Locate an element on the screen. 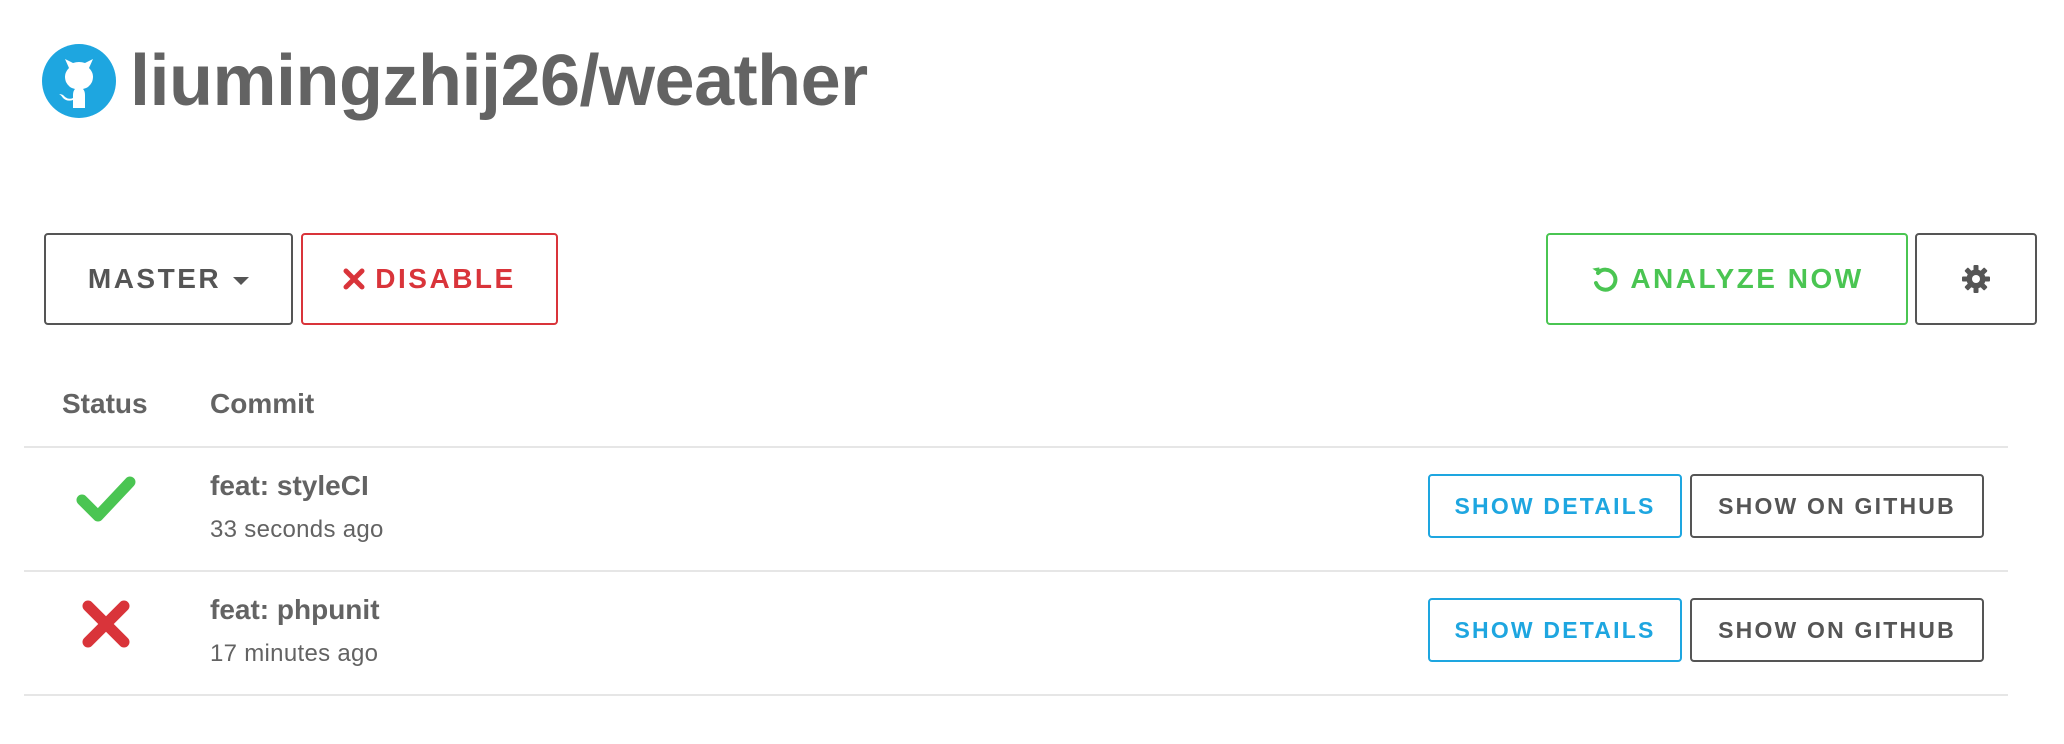 This screenshot has height=744, width=2064. disable-label: DISABLE is located at coordinates (445, 278).